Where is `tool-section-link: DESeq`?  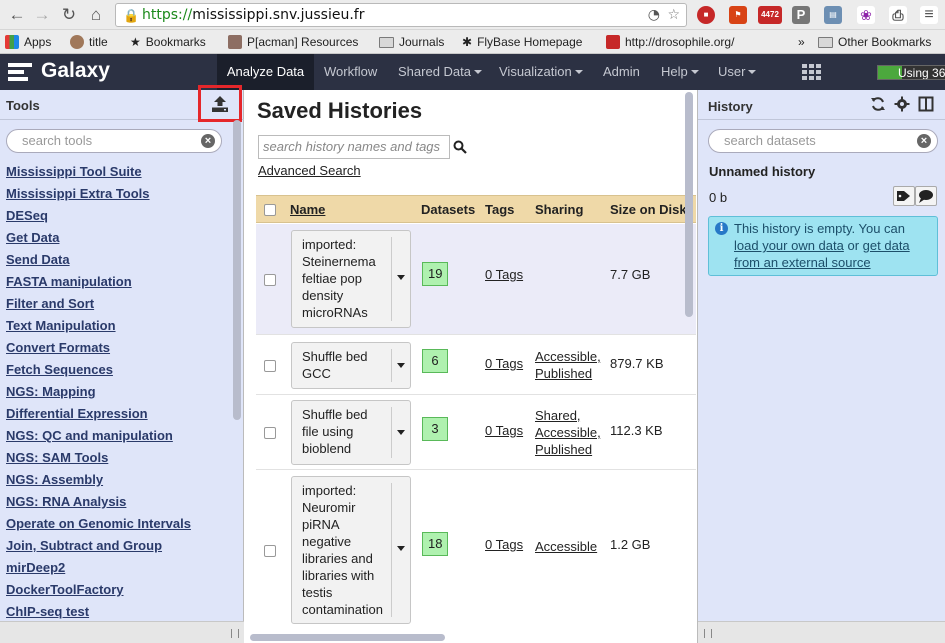 tool-section-link: DESeq is located at coordinates (118, 218).